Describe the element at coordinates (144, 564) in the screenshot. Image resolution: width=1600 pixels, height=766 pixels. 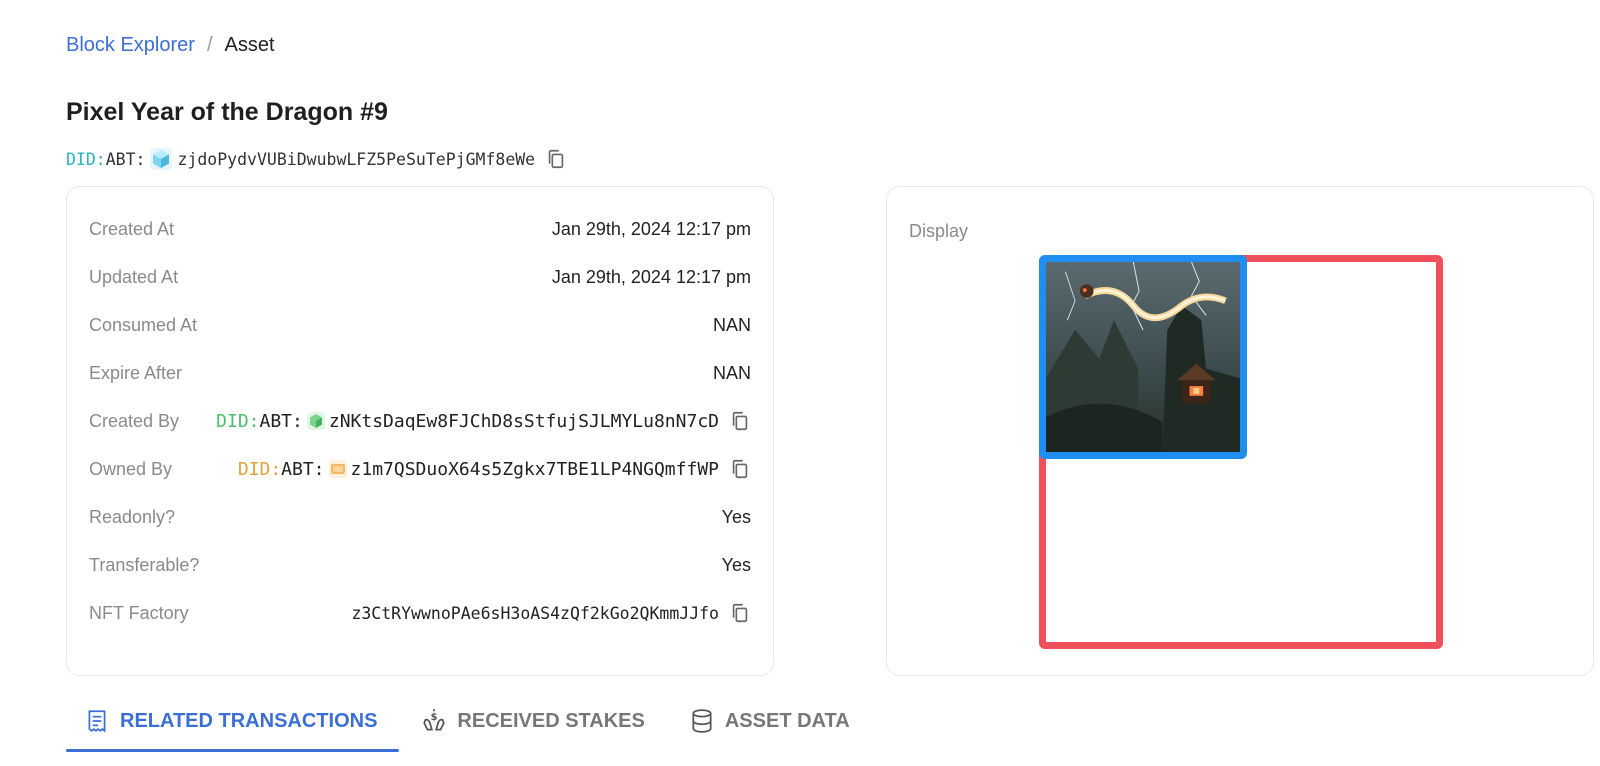
I see `transferable-label: Transferable?` at that location.